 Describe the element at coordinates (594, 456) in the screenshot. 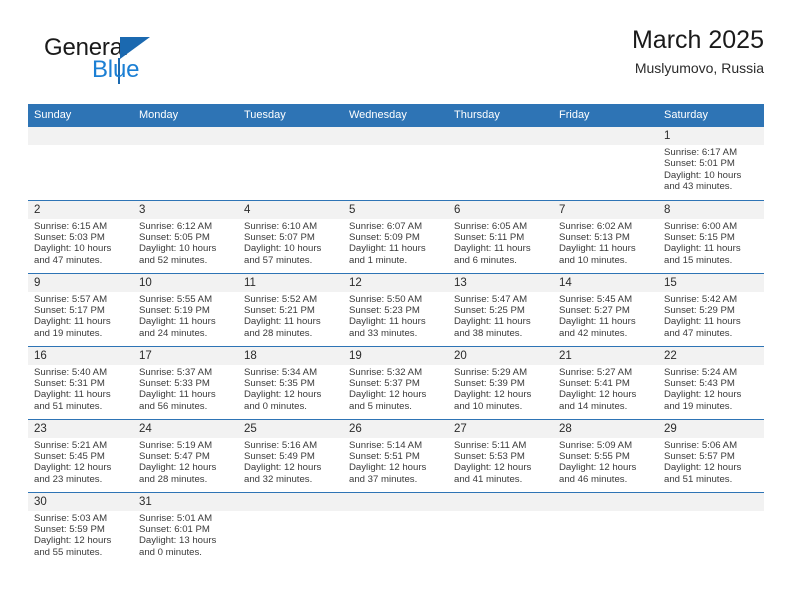

I see `sunset-time: Sunset: 5:55 PM` at that location.